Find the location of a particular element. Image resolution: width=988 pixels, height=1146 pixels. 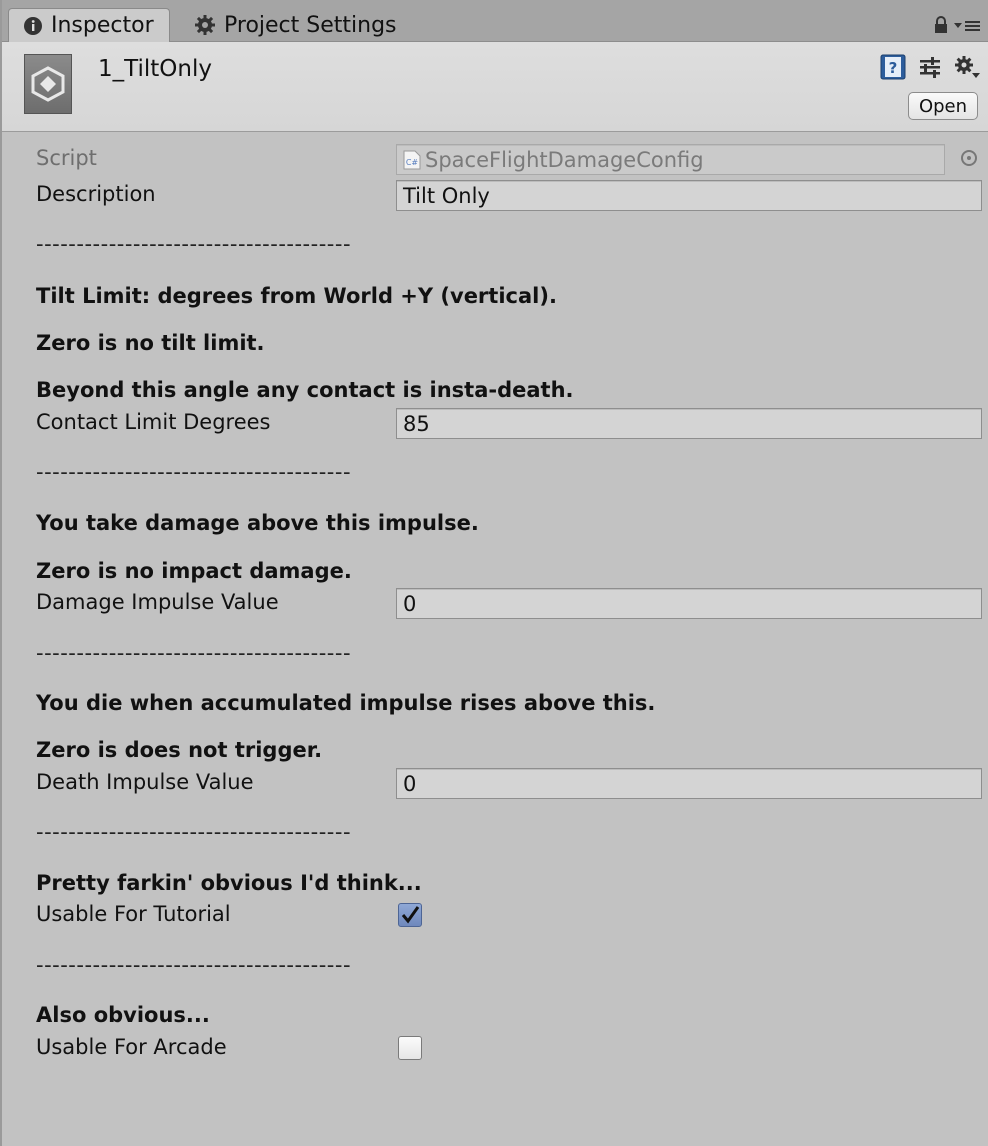

damage-impulse-field: 0 is located at coordinates (689, 603).